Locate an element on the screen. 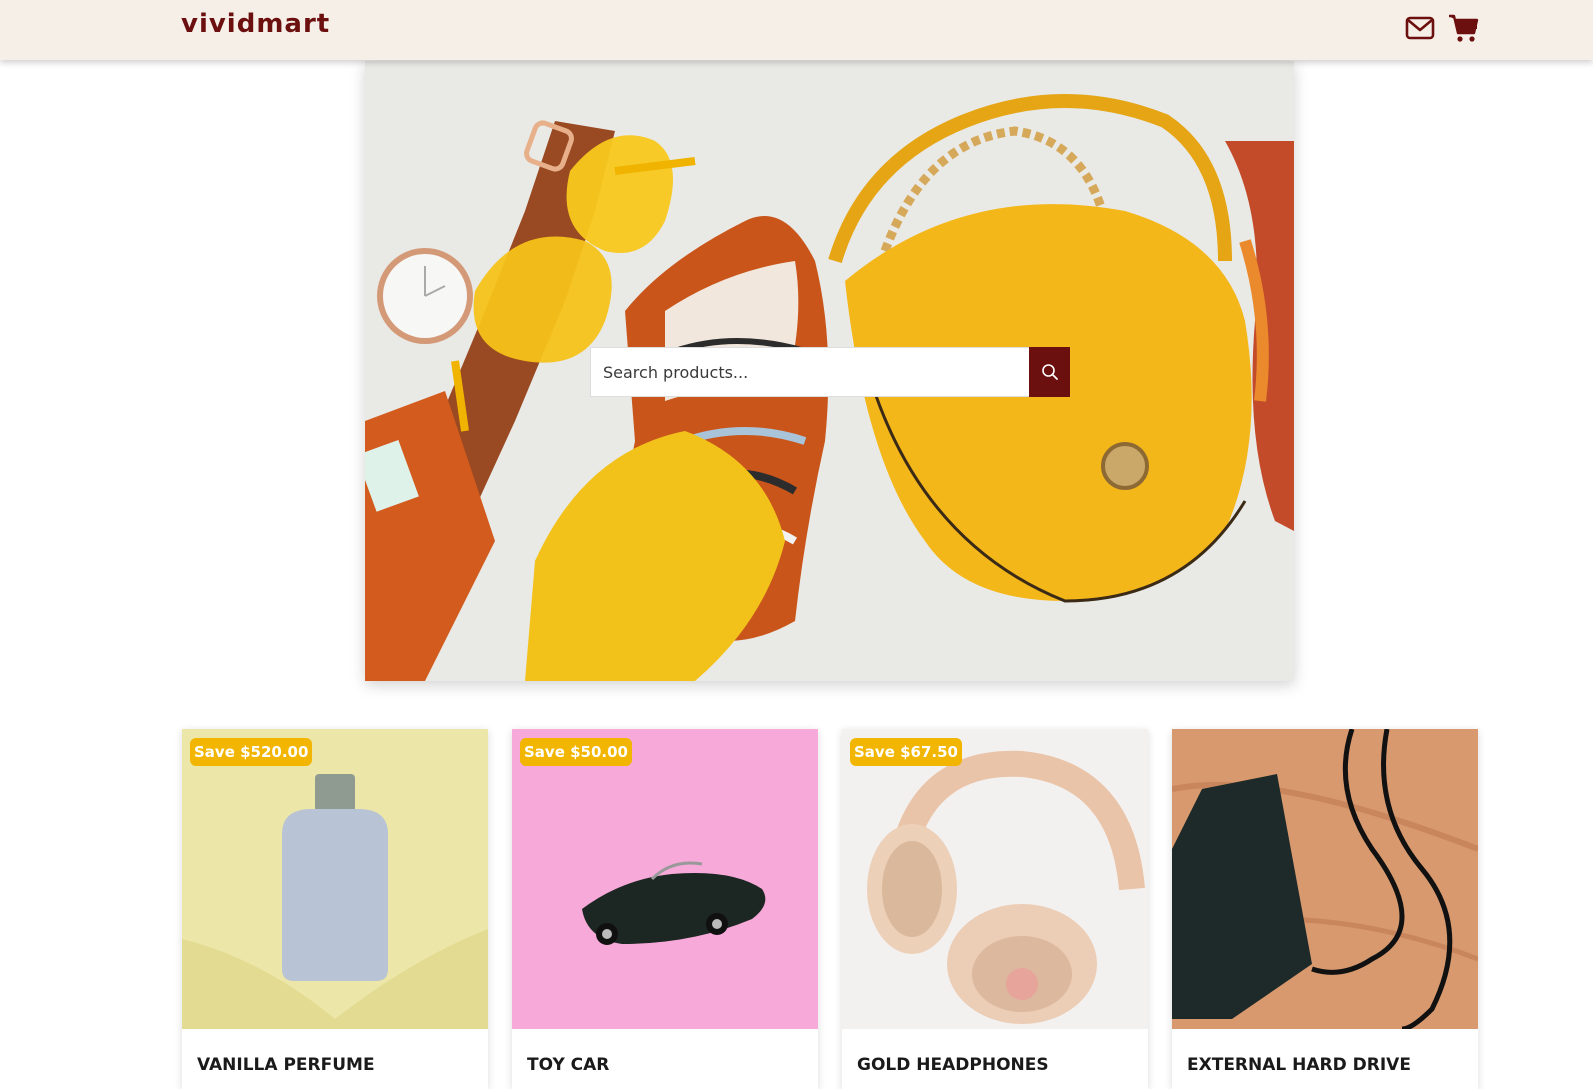 This screenshot has height=1089, width=1593. product-image: Save $50.00 is located at coordinates (665, 879).